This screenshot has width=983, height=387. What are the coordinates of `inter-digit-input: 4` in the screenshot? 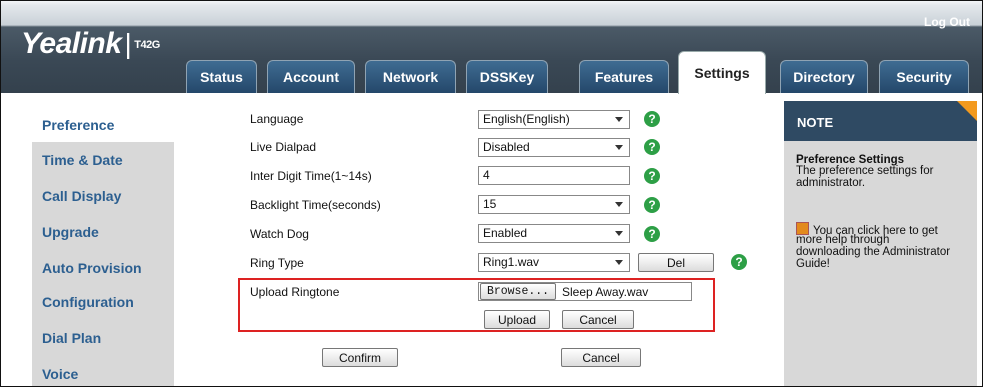 It's located at (554, 175).